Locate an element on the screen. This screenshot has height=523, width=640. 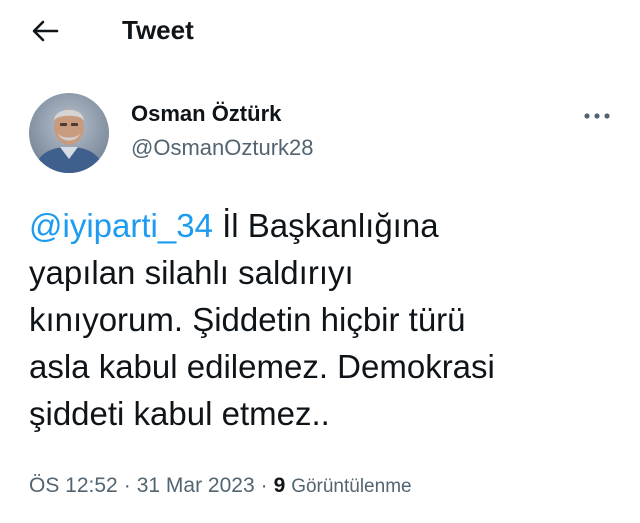
tweet-line: şiddeti kabul etmez.. is located at coordinates (179, 413).